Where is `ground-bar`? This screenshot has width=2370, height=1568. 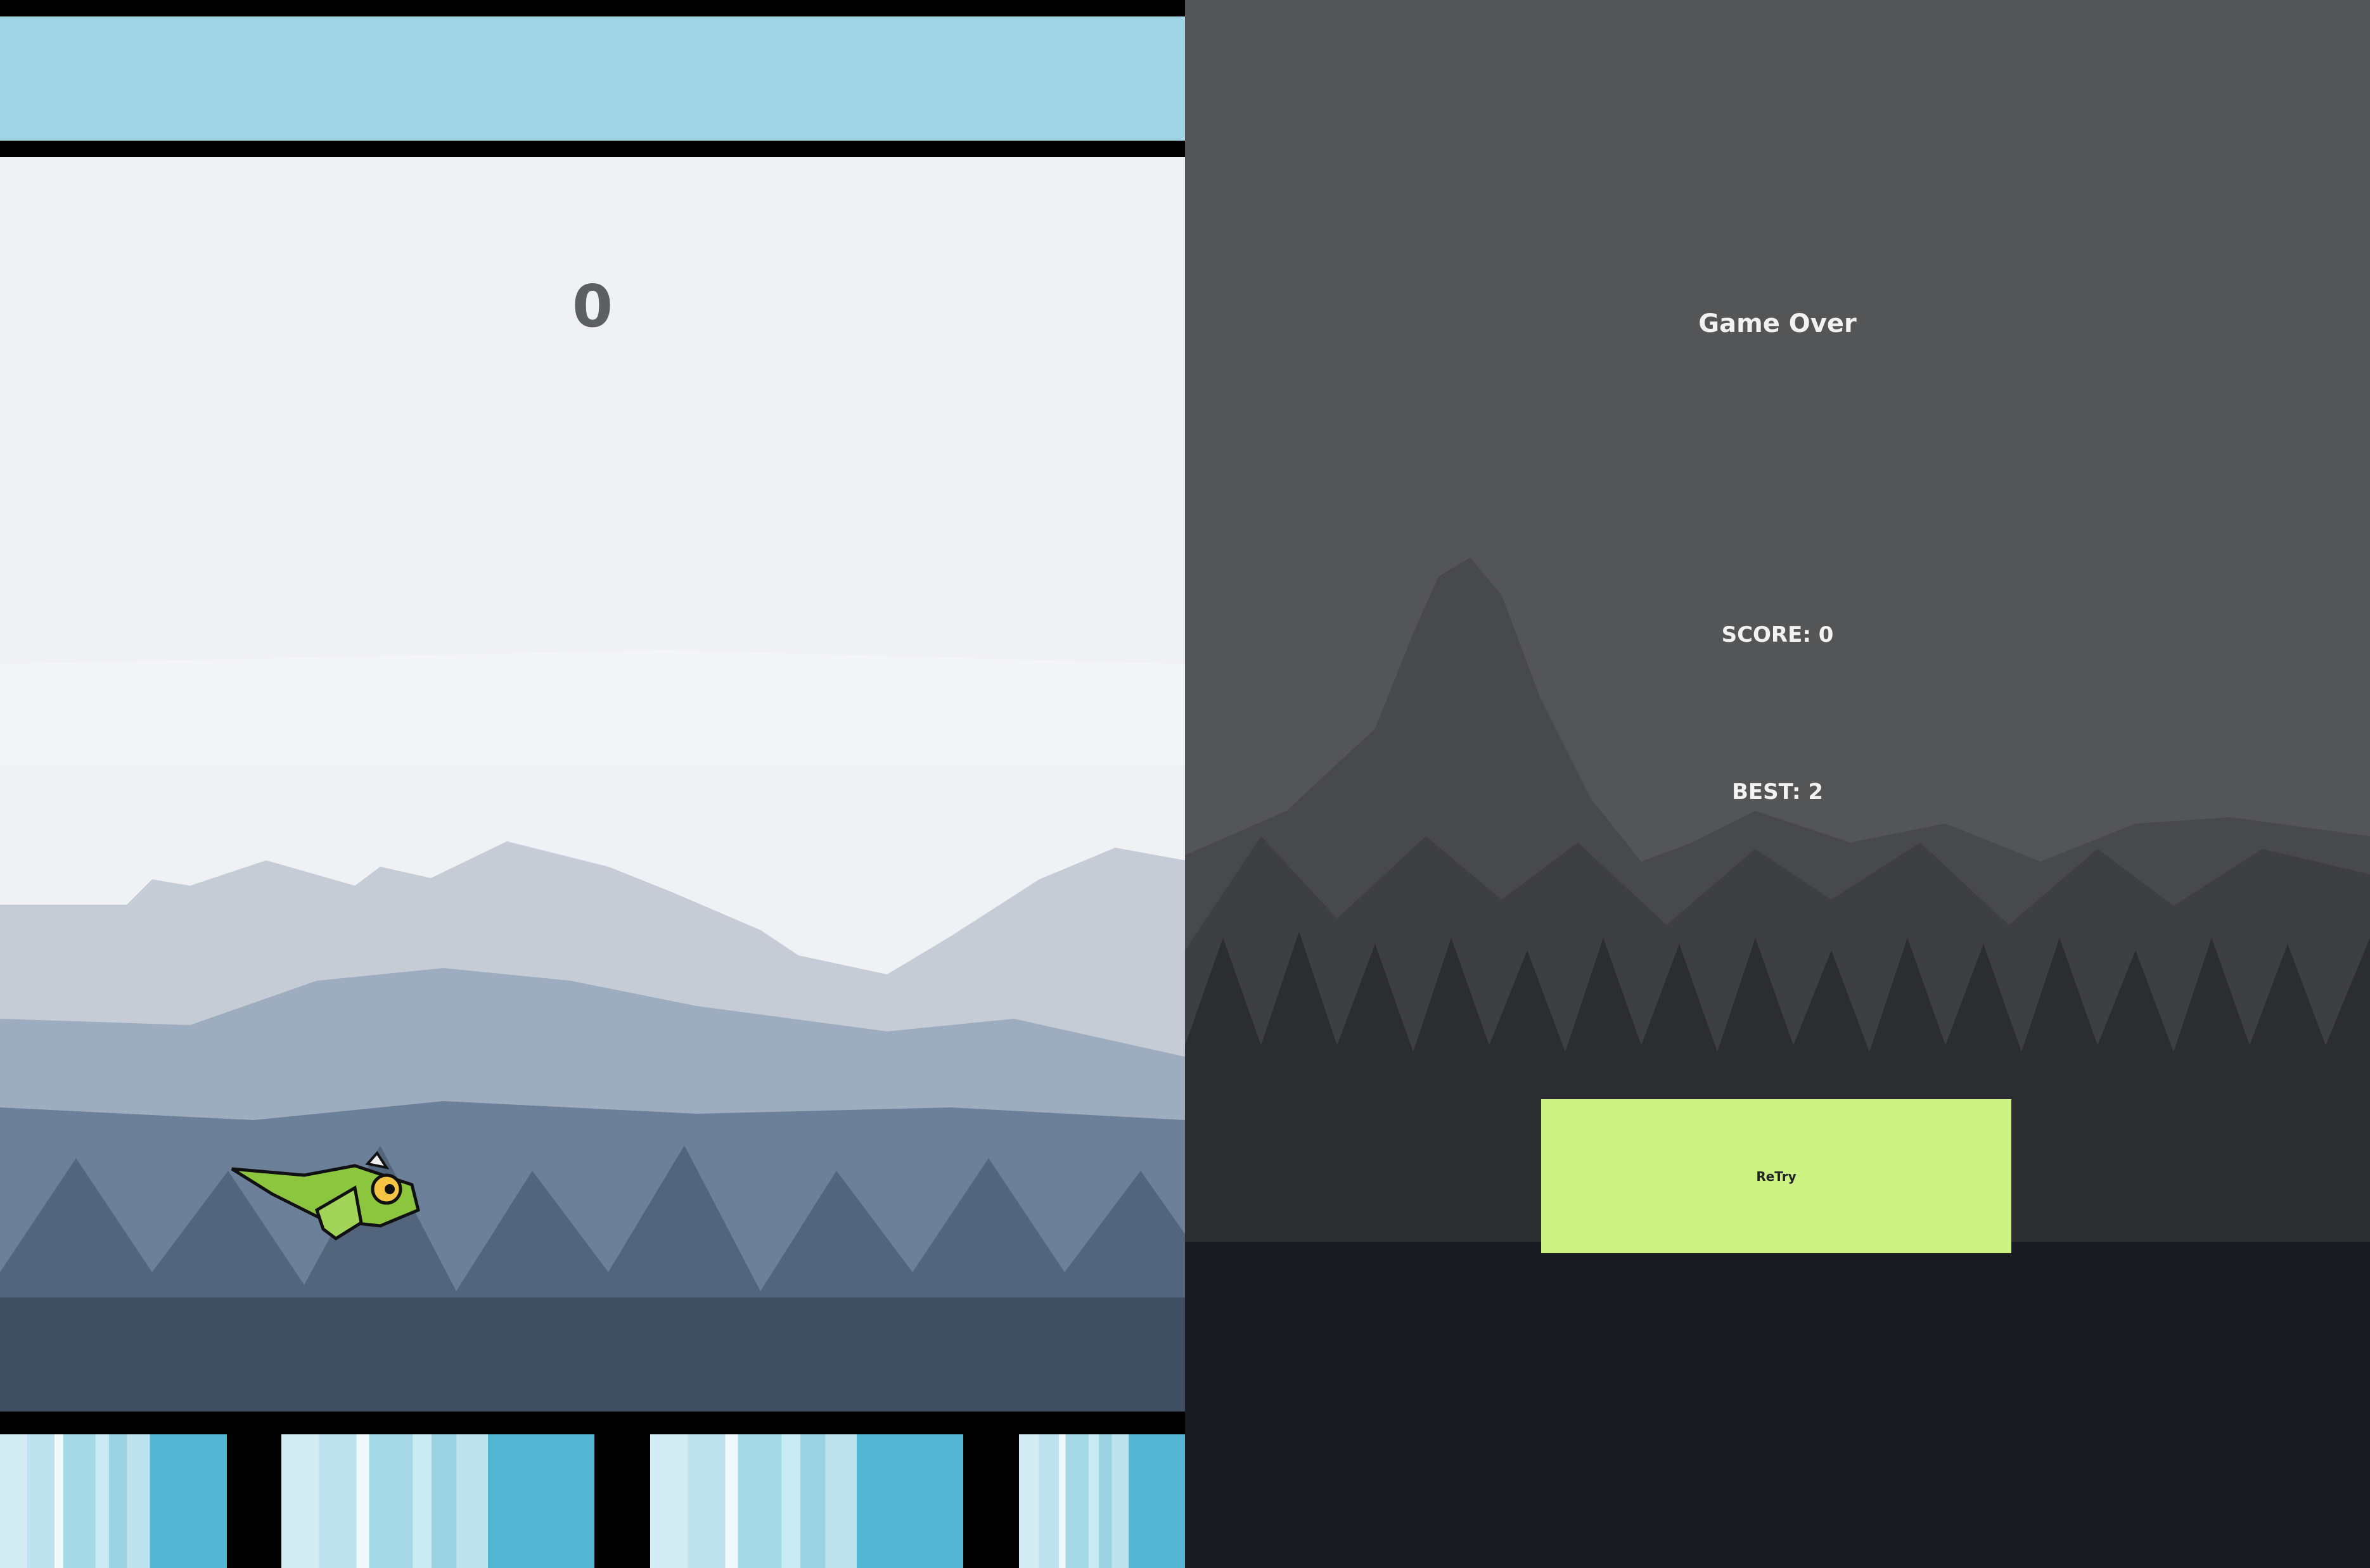
ground-bar is located at coordinates (592, 1490).